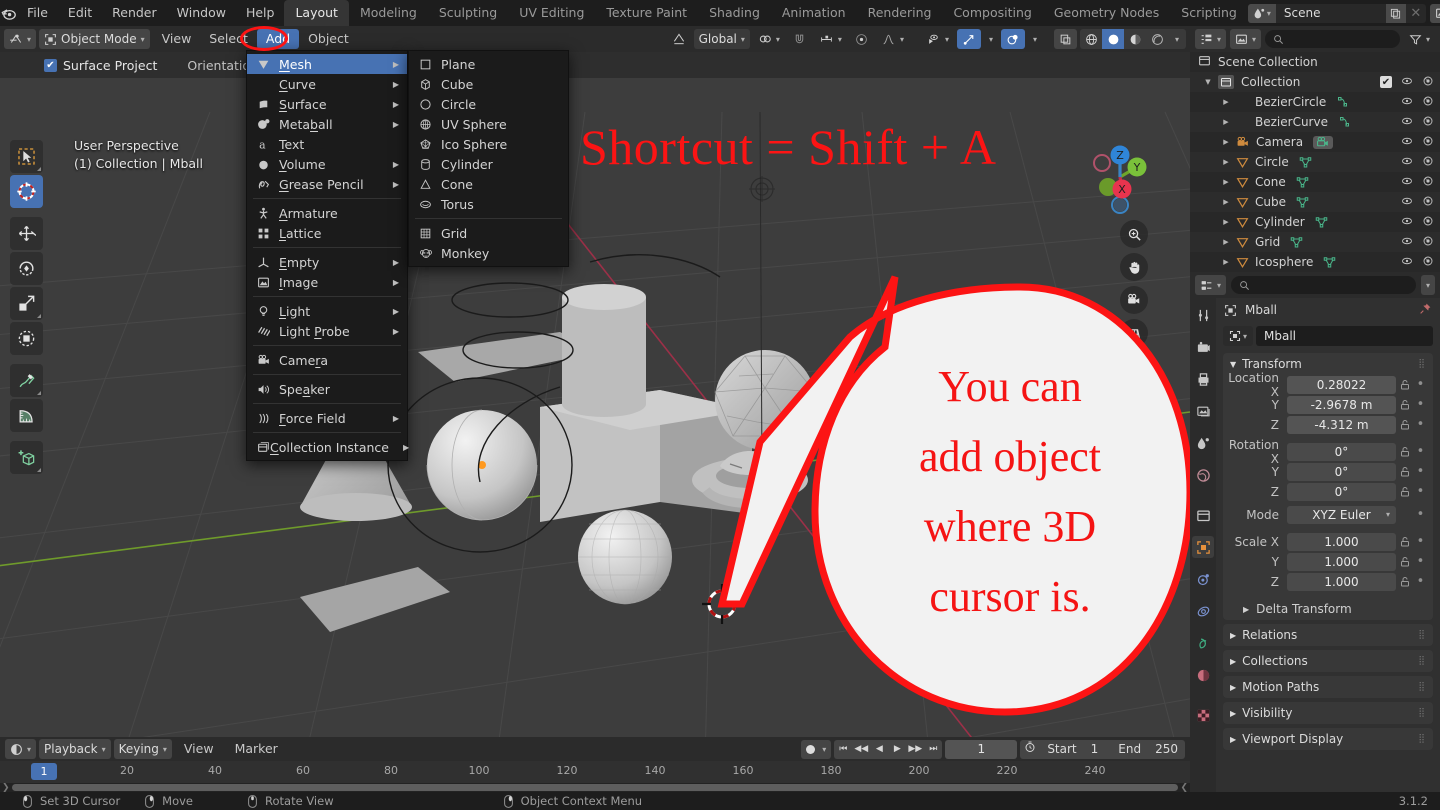 This screenshot has height=810, width=1440. What do you see at coordinates (26, 380) in the screenshot?
I see `tool-annotate` at bounding box center [26, 380].